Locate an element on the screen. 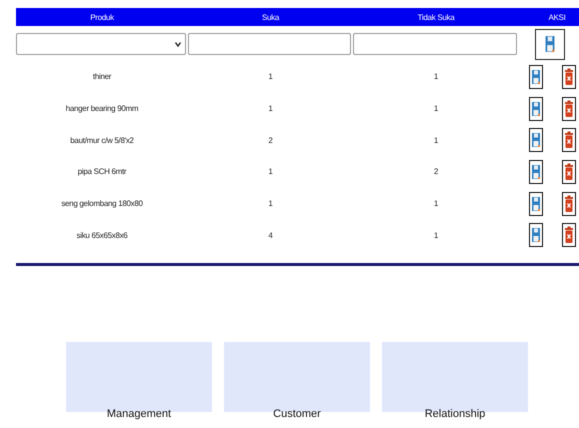 This screenshot has height=428, width=579. table-cell-text: 4 is located at coordinates (270, 235).